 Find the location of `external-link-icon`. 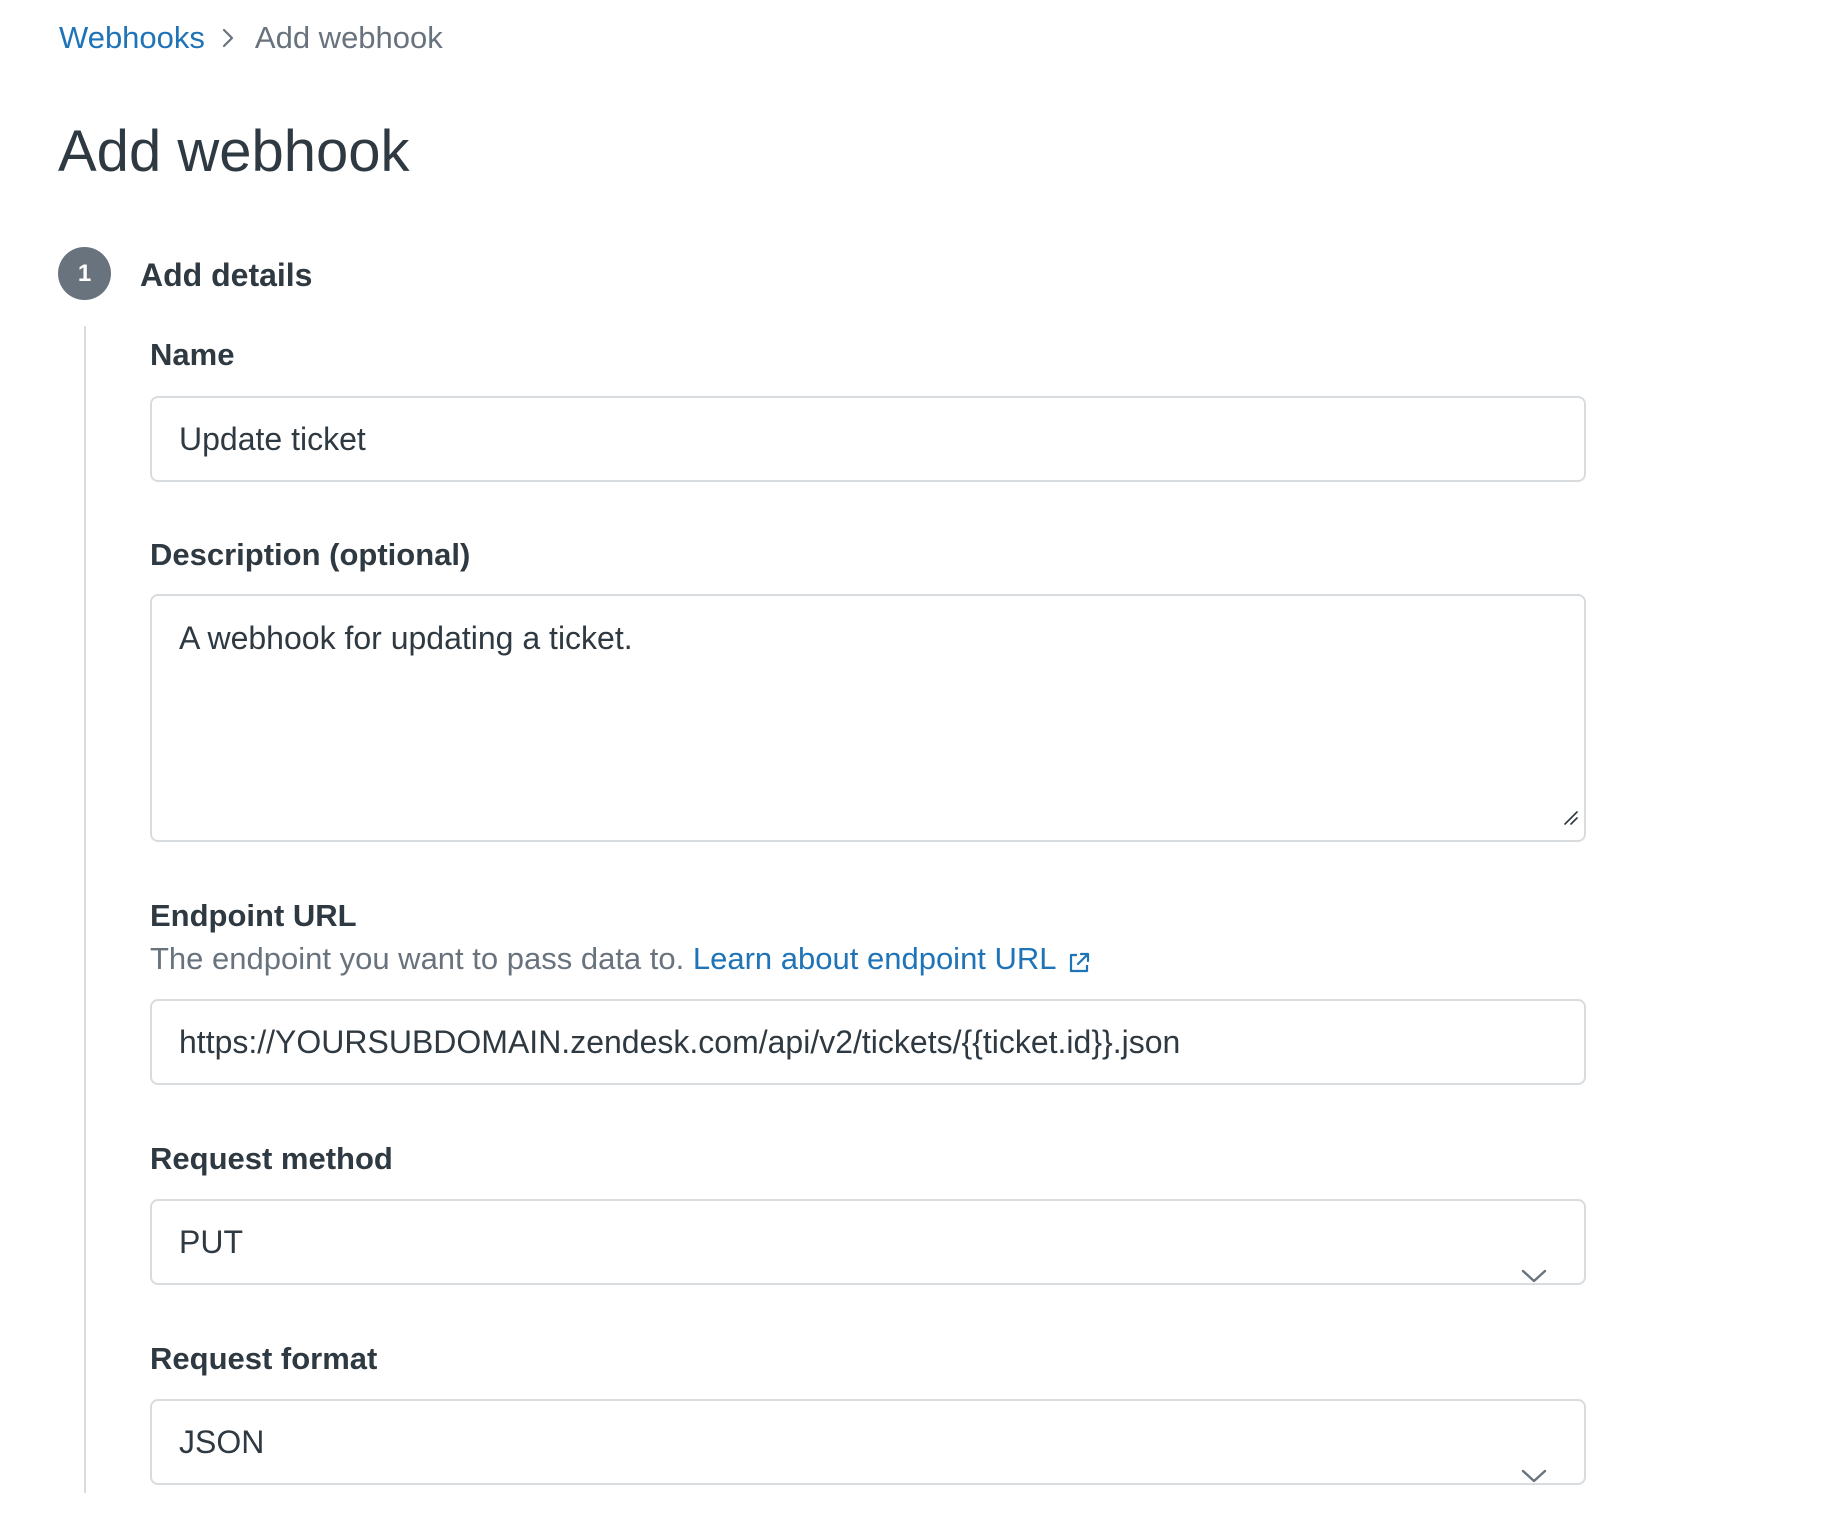

external-link-icon is located at coordinates (1079, 965).